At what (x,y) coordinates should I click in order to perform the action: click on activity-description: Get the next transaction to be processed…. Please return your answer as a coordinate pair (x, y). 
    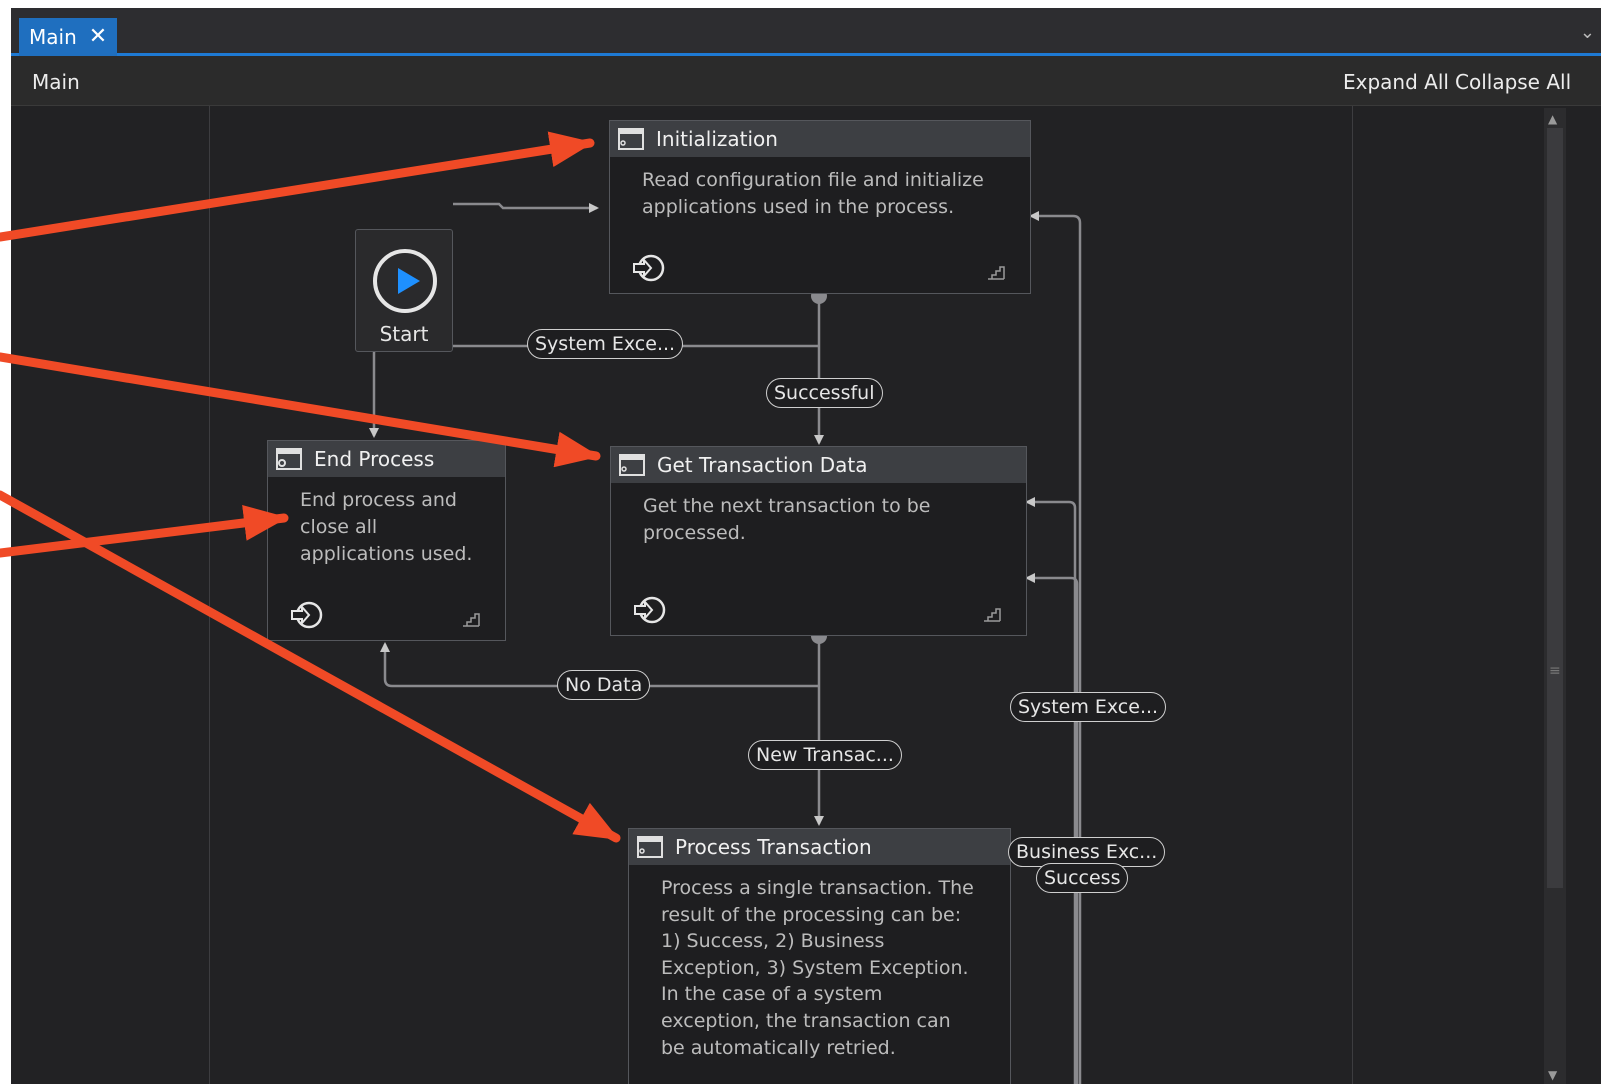
    Looking at the image, I should click on (787, 519).